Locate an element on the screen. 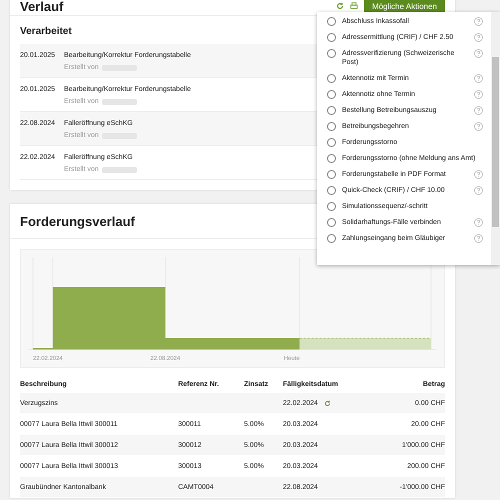 Image resolution: width=500 pixels, height=500 pixels. print-icon is located at coordinates (354, 6).